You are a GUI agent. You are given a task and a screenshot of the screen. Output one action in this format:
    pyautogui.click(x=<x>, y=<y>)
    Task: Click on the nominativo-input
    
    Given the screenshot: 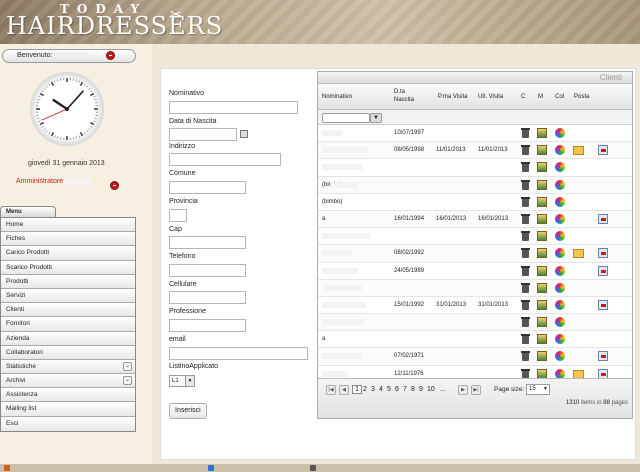 What is the action you would take?
    pyautogui.click(x=233, y=107)
    